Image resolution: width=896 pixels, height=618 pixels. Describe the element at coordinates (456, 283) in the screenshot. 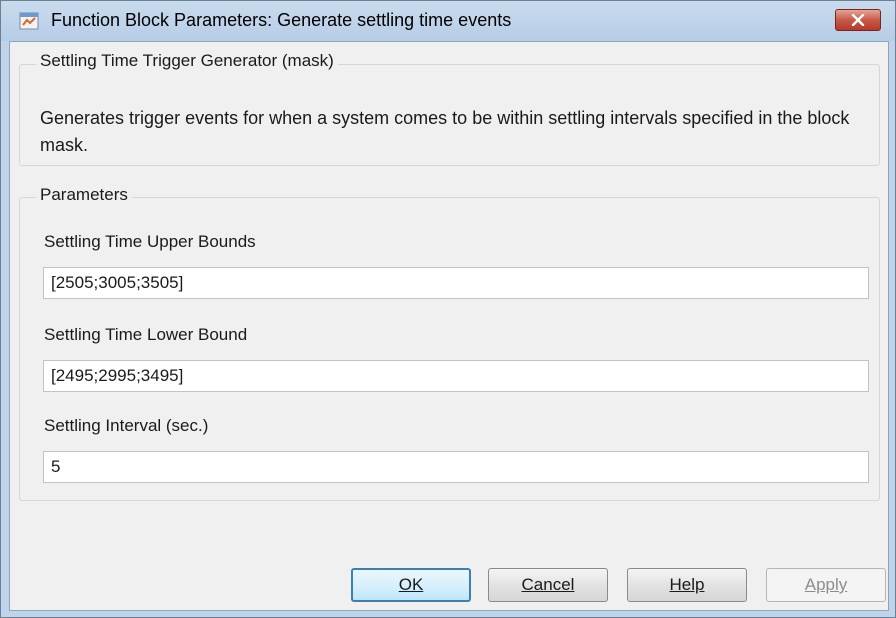

I see `upper-bounds-field: [2505;3005;3505]` at that location.